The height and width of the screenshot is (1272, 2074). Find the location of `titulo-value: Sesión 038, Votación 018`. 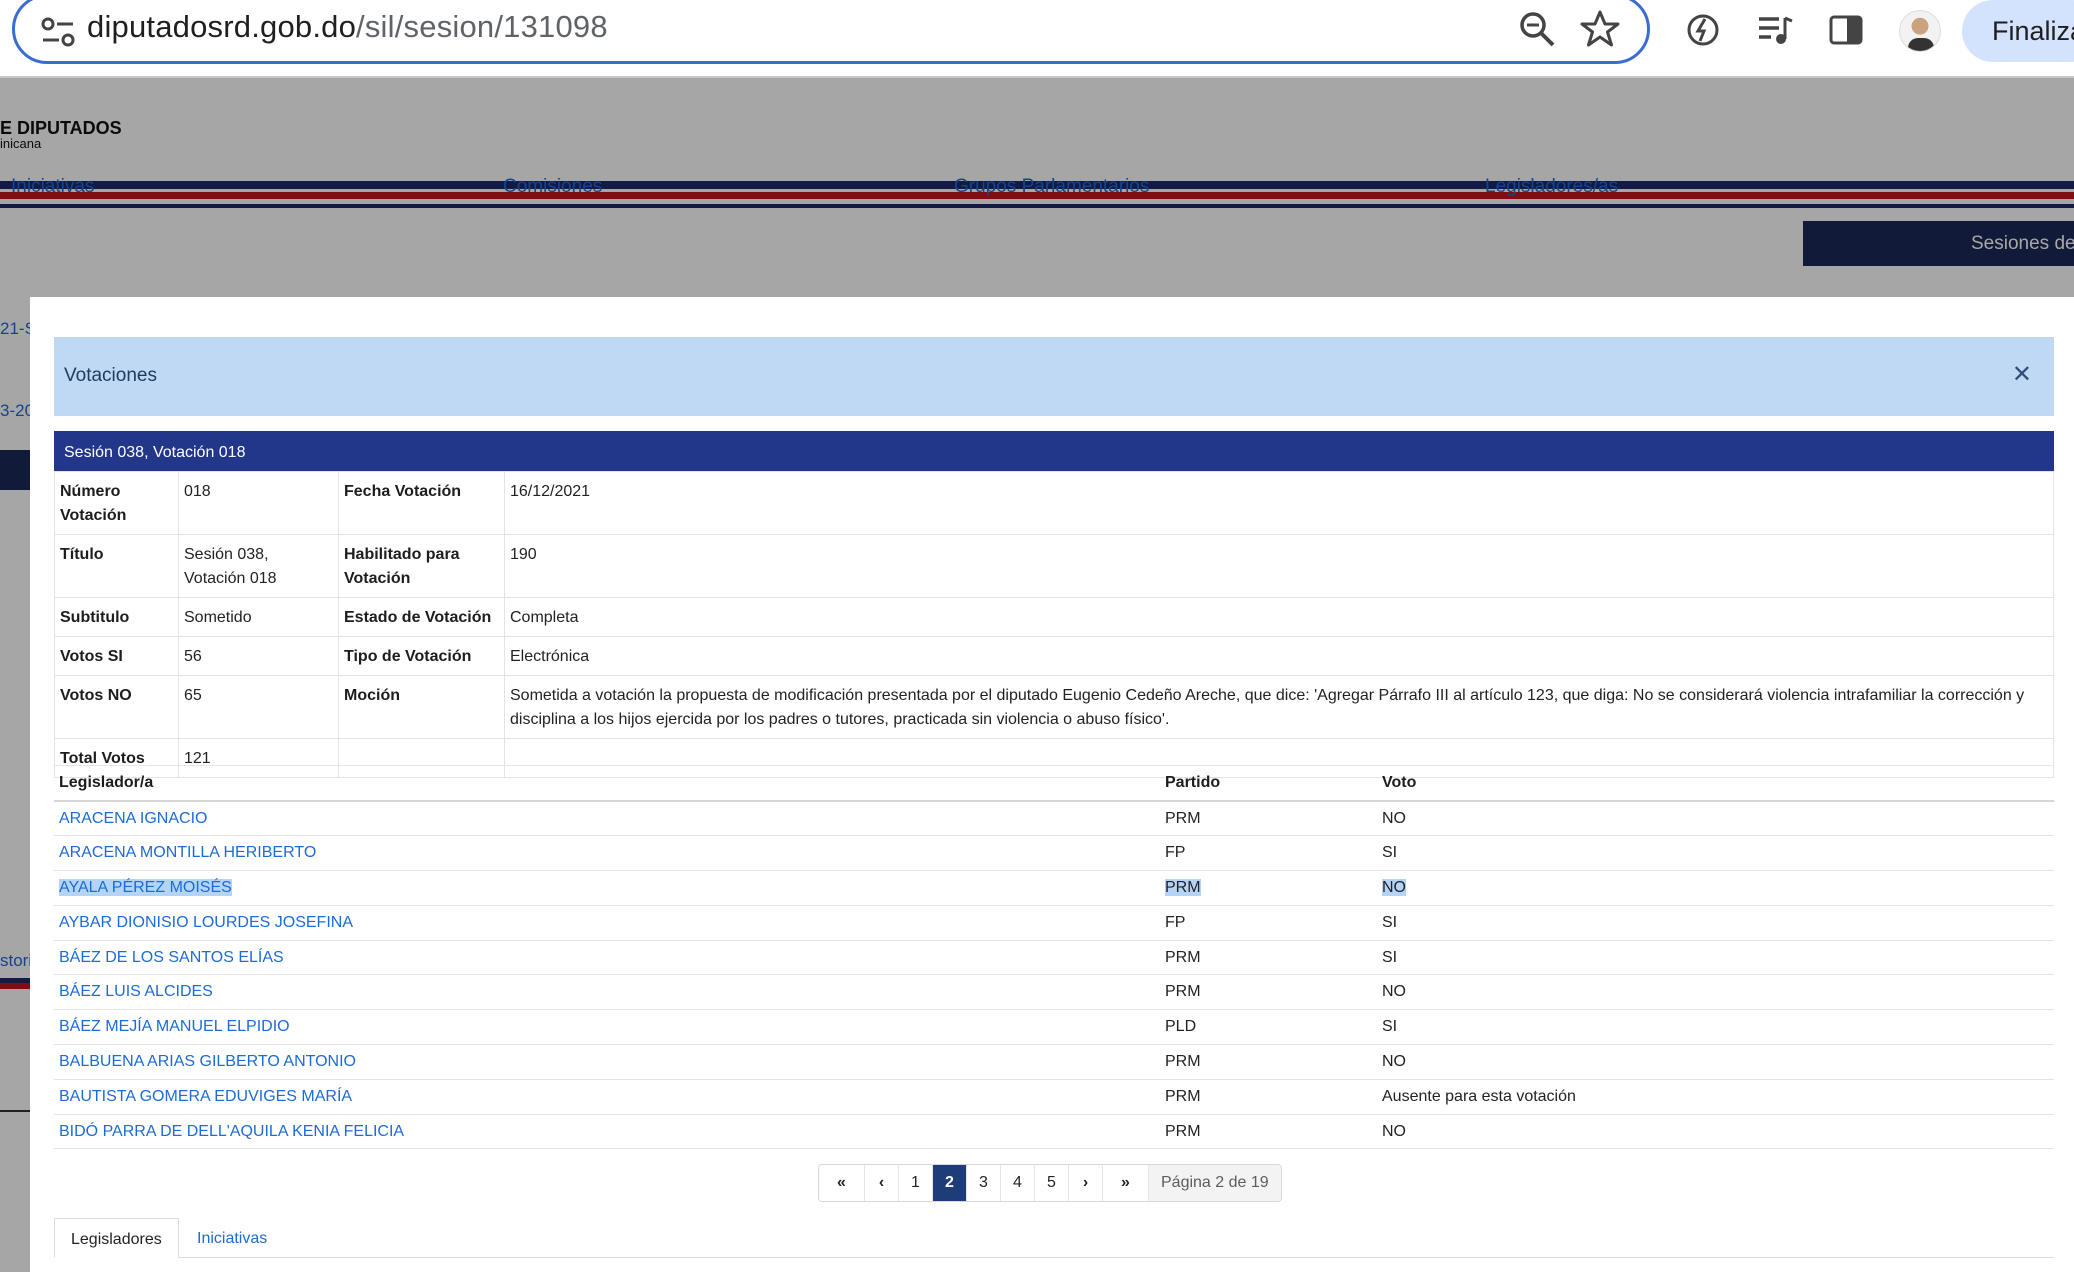

titulo-value: Sesión 038, Votación 018 is located at coordinates (258, 566).